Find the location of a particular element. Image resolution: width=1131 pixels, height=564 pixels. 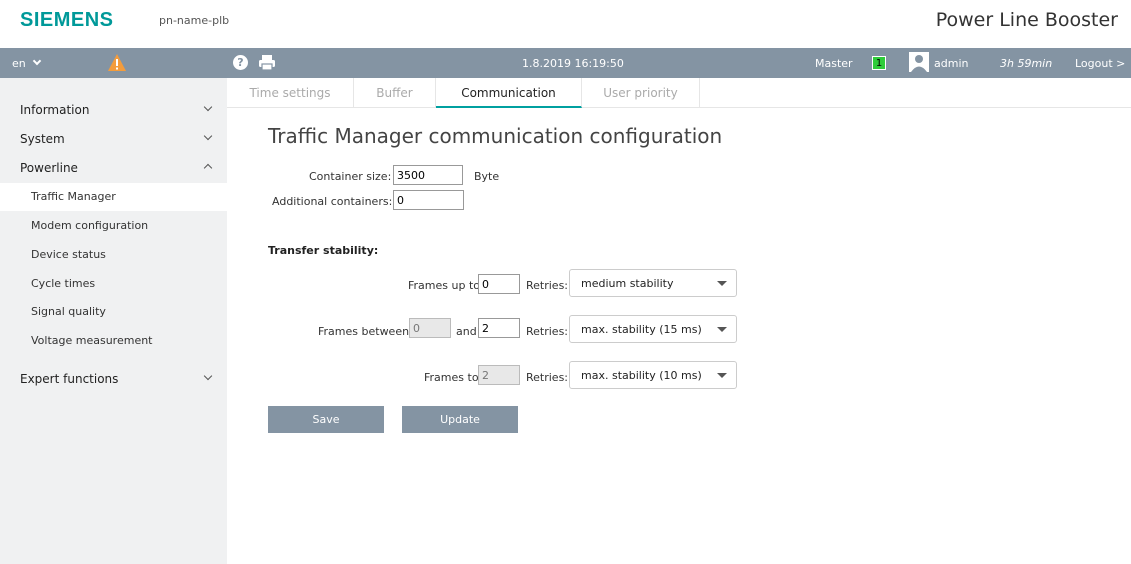

sidebar-item-traffic-manager: Traffic Manager is located at coordinates (113, 197).